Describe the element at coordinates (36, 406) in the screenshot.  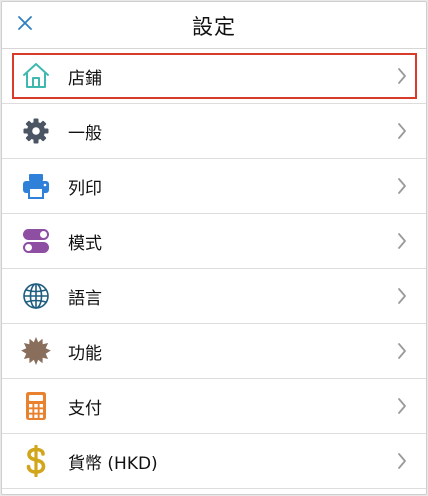
I see `calculator-icon` at that location.